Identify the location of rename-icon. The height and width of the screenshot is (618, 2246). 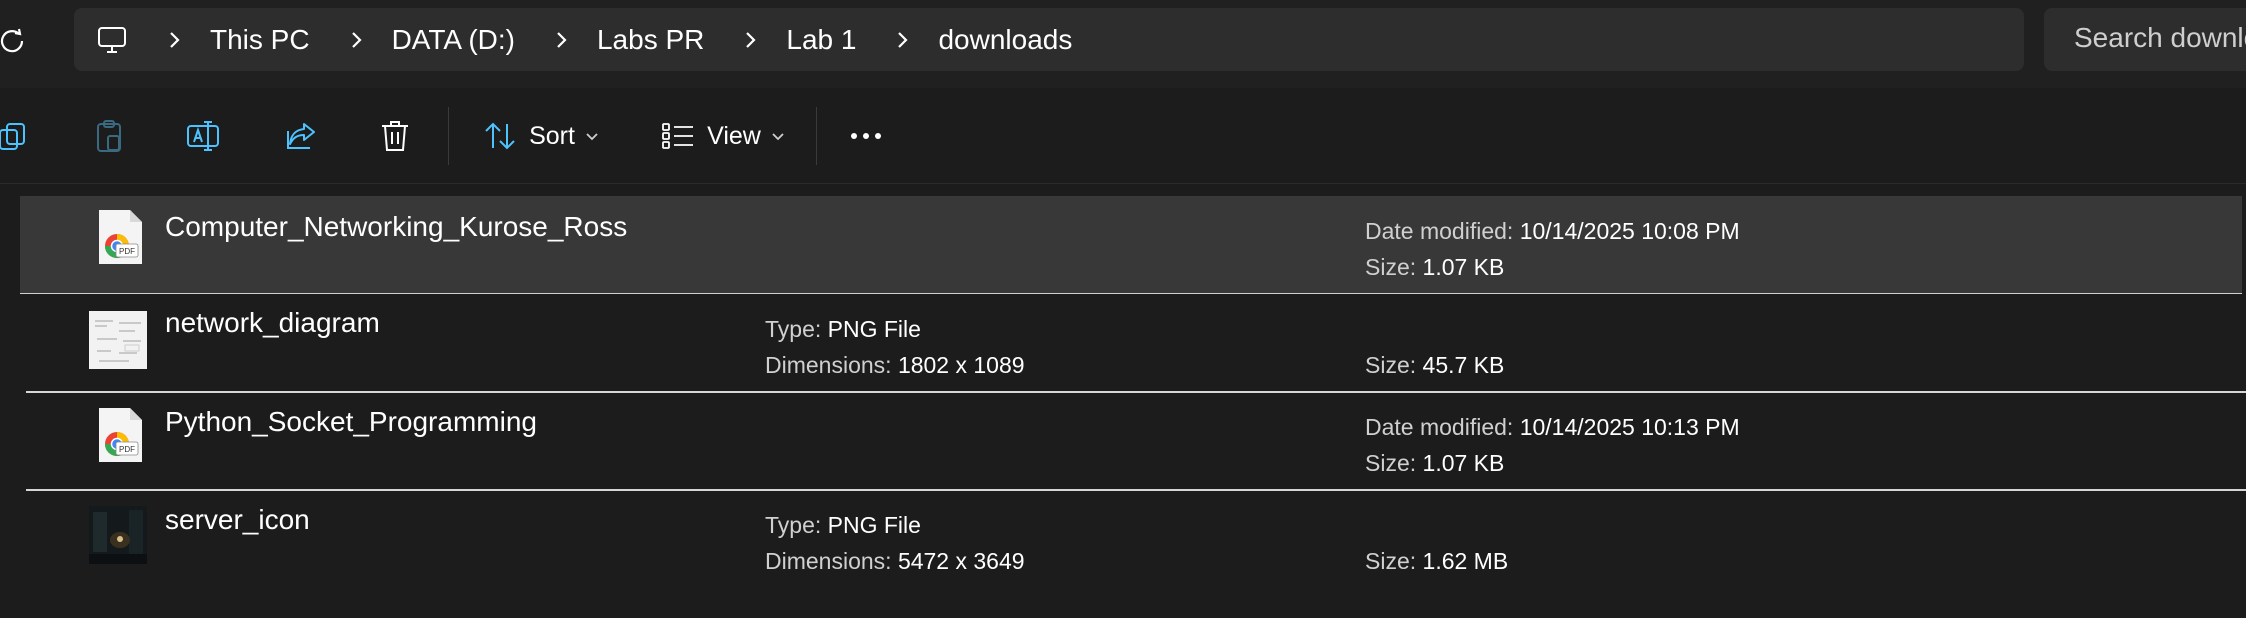
(203, 136).